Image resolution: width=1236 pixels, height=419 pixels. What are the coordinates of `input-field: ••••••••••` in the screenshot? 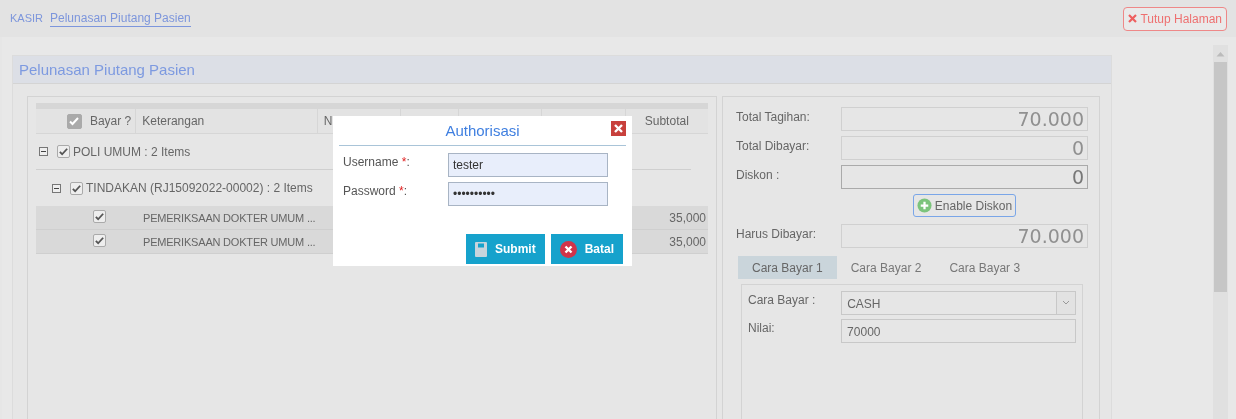 It's located at (528, 193).